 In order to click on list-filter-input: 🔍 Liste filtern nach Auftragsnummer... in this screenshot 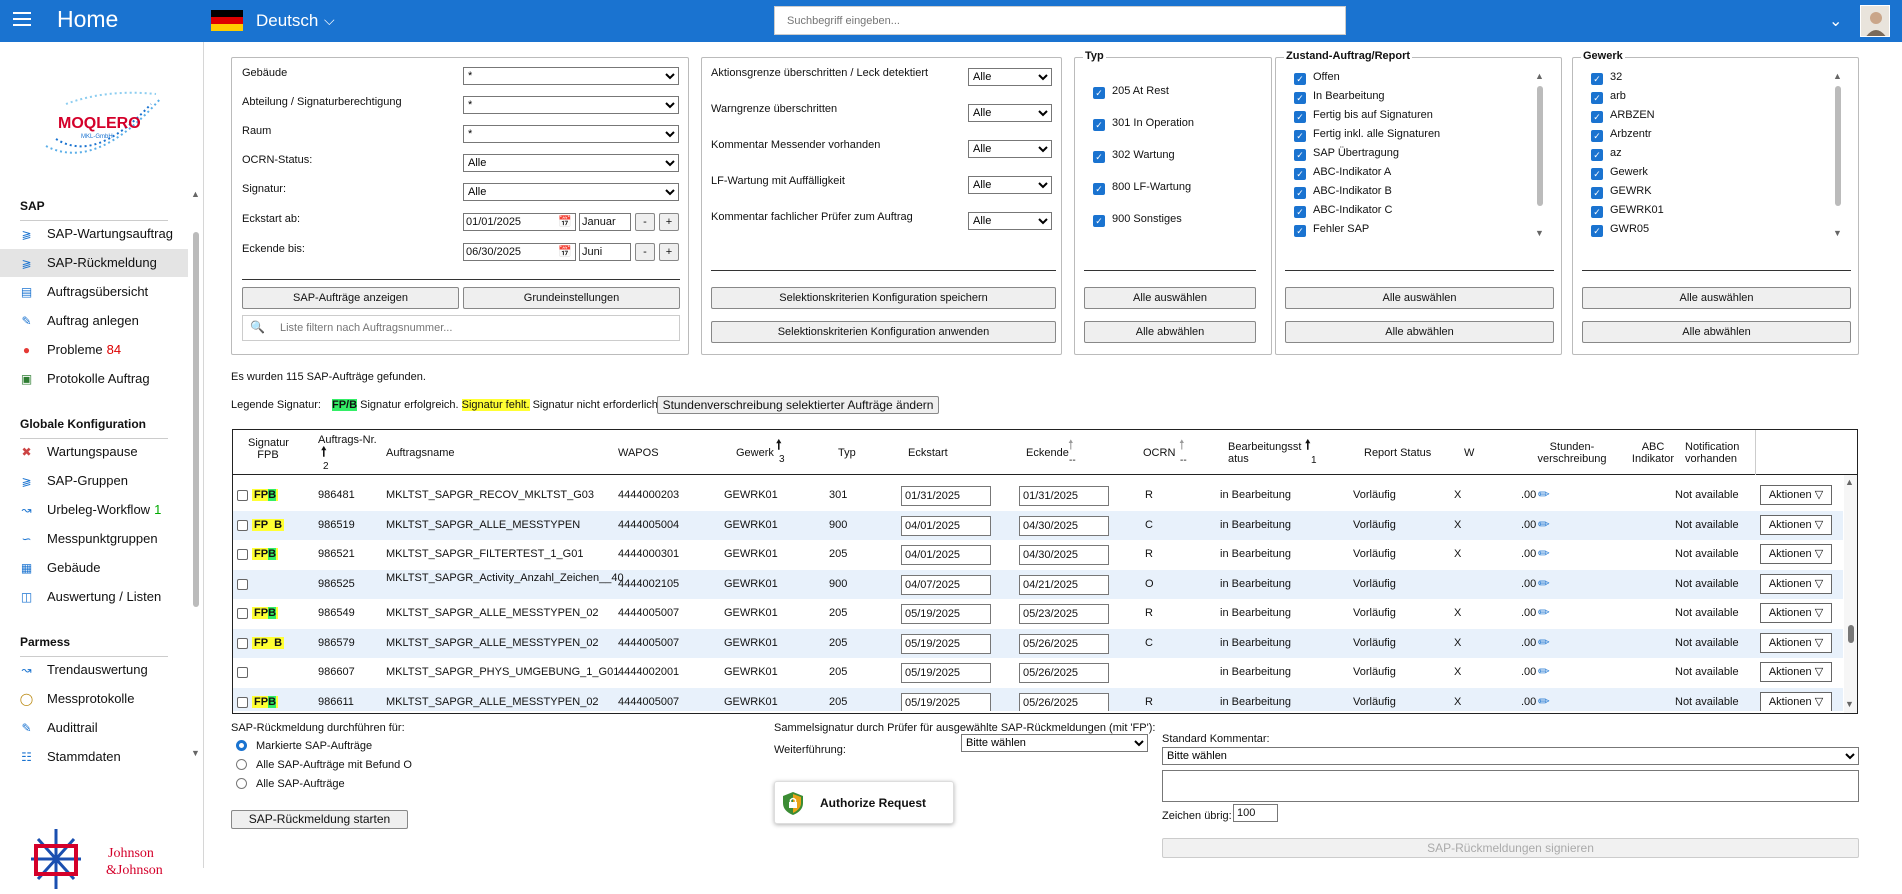, I will do `click(461, 328)`.